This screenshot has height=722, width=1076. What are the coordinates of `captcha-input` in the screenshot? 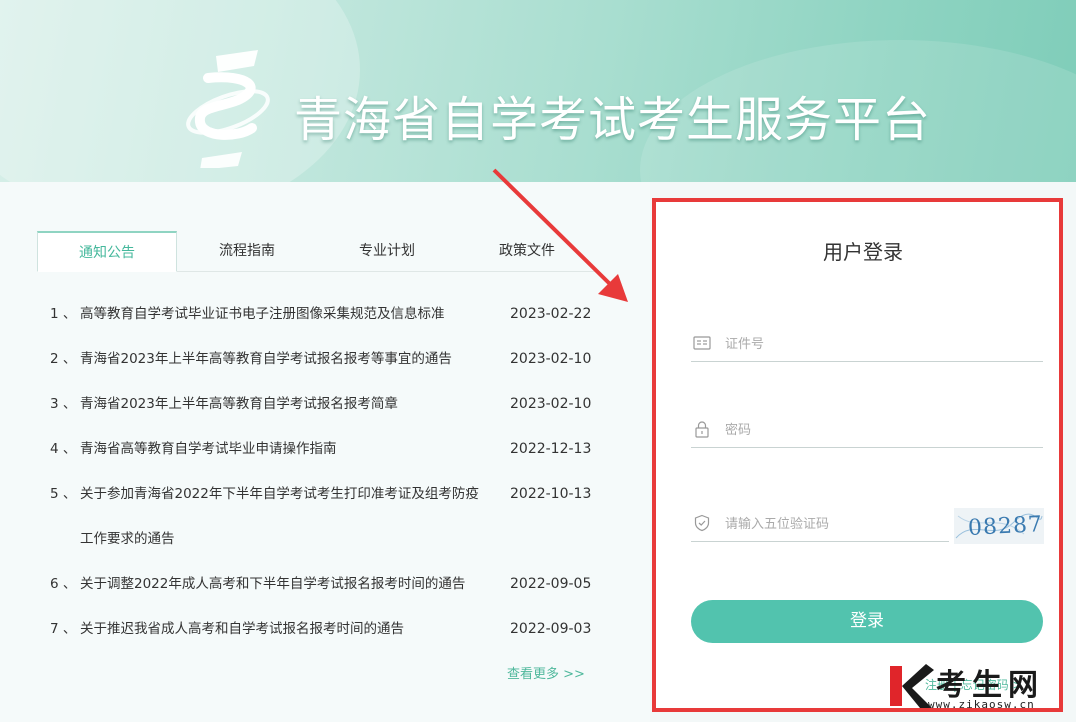 It's located at (835, 524).